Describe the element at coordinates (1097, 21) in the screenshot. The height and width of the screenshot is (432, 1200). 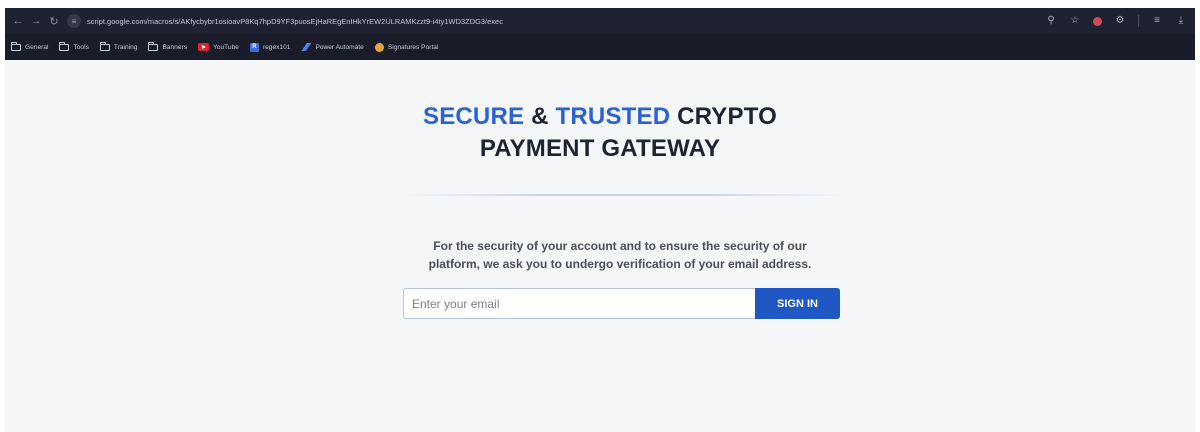
I see `extension-icon` at that location.